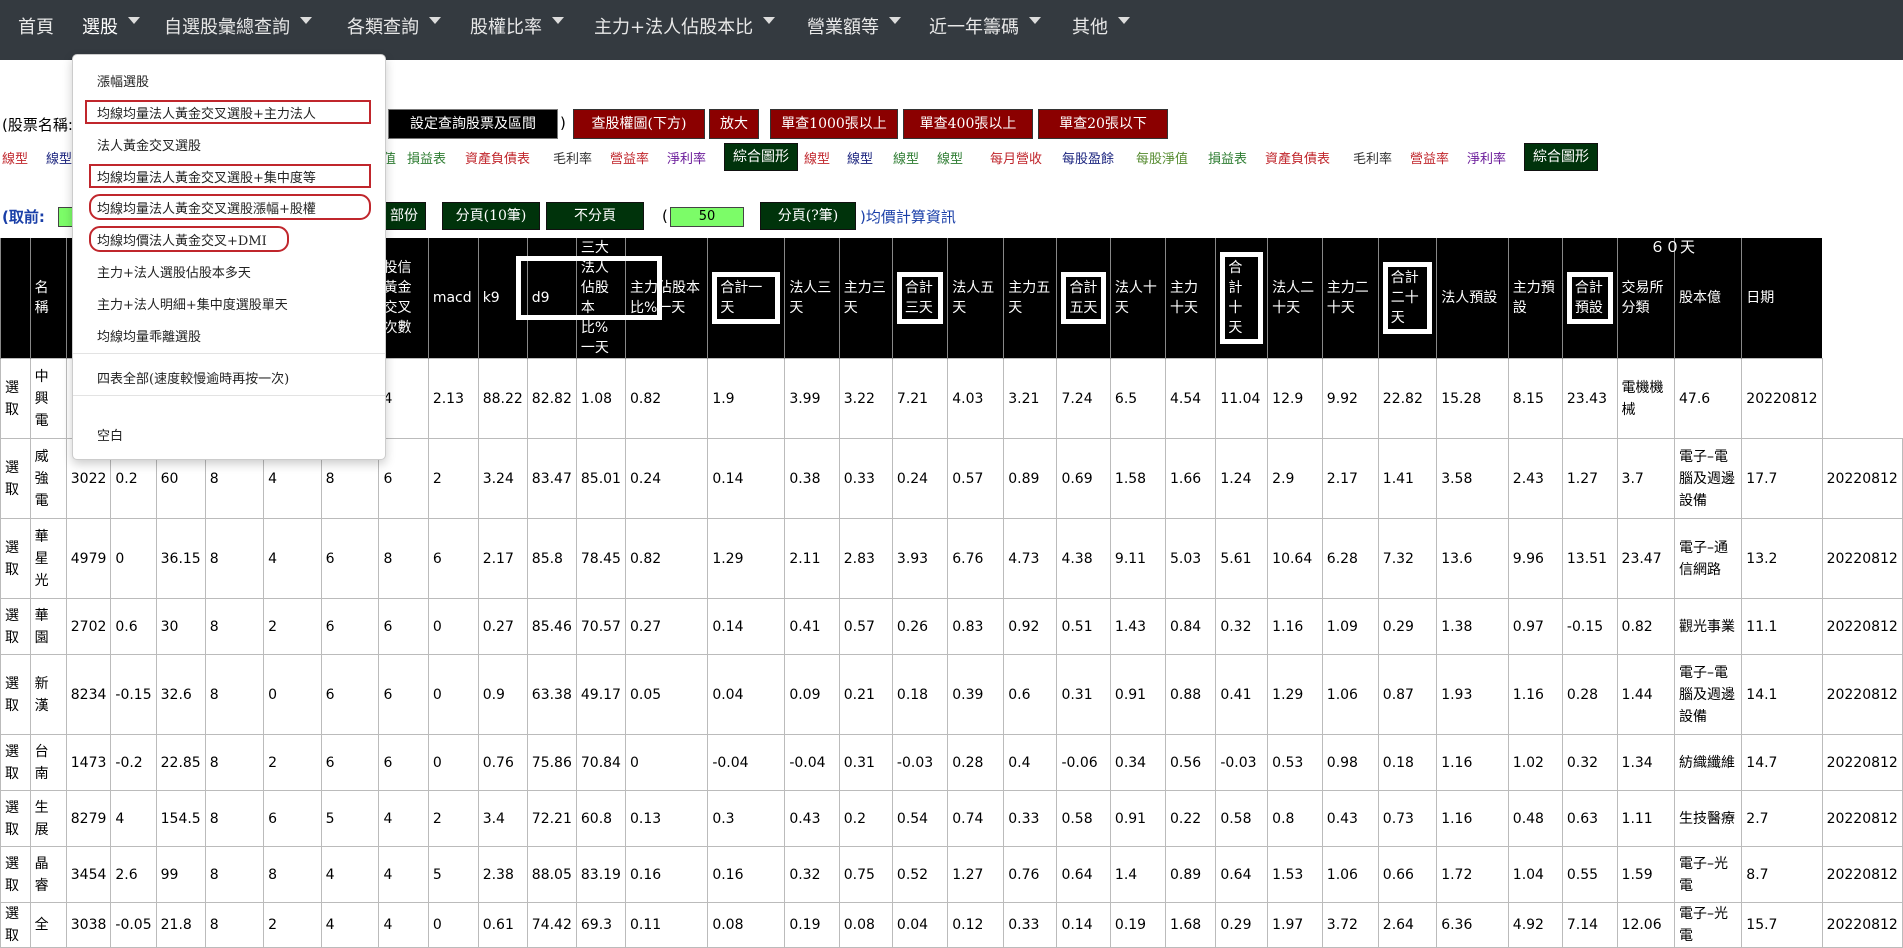 This screenshot has height=948, width=1903. Describe the element at coordinates (110, 434) in the screenshot. I see `dd-item-blank: 空白` at that location.